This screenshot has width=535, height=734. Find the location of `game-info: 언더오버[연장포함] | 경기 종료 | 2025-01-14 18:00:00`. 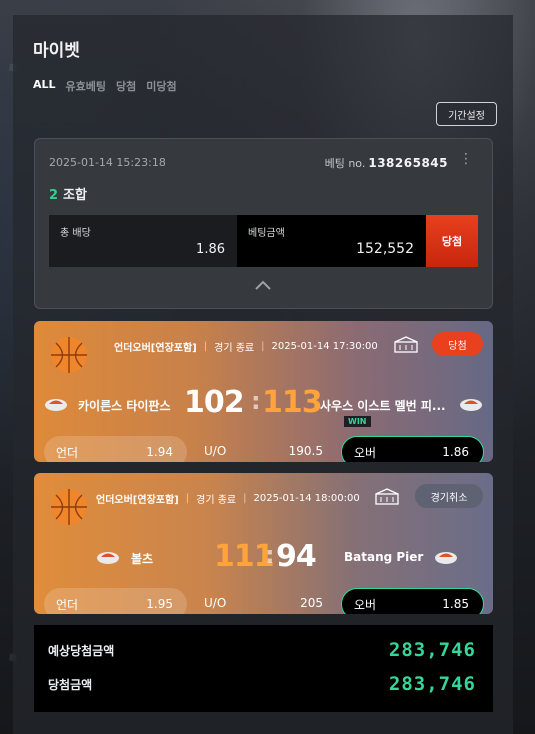

game-info: 언더오버[연장포함] | 경기 종료 | 2025-01-14 18:00:00 is located at coordinates (228, 498).